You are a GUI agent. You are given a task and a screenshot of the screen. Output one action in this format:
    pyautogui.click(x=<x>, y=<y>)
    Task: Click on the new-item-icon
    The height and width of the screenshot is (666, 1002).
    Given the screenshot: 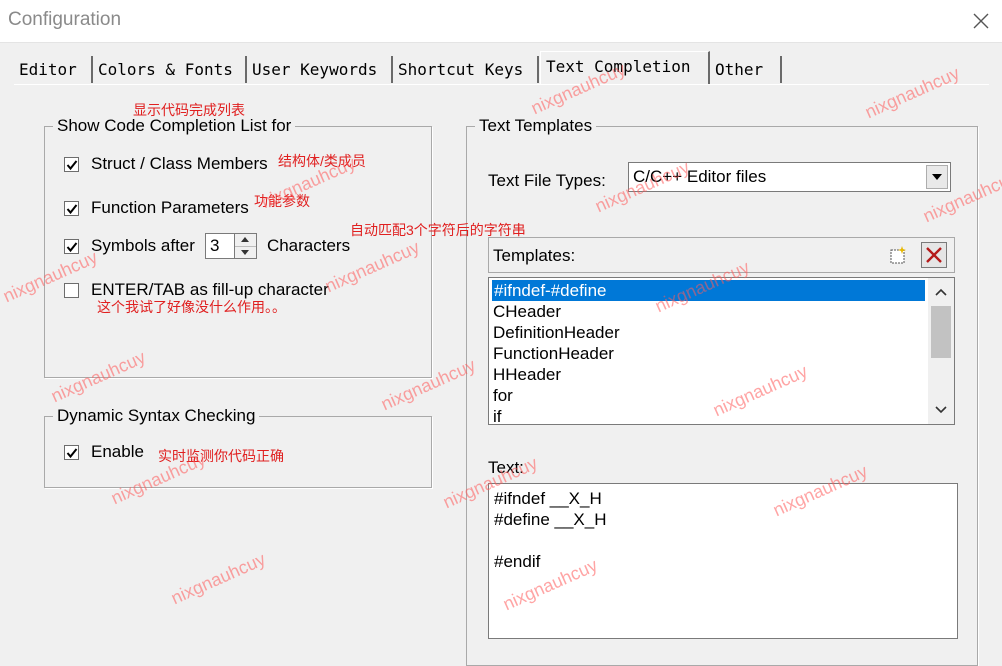 What is the action you would take?
    pyautogui.click(x=898, y=255)
    